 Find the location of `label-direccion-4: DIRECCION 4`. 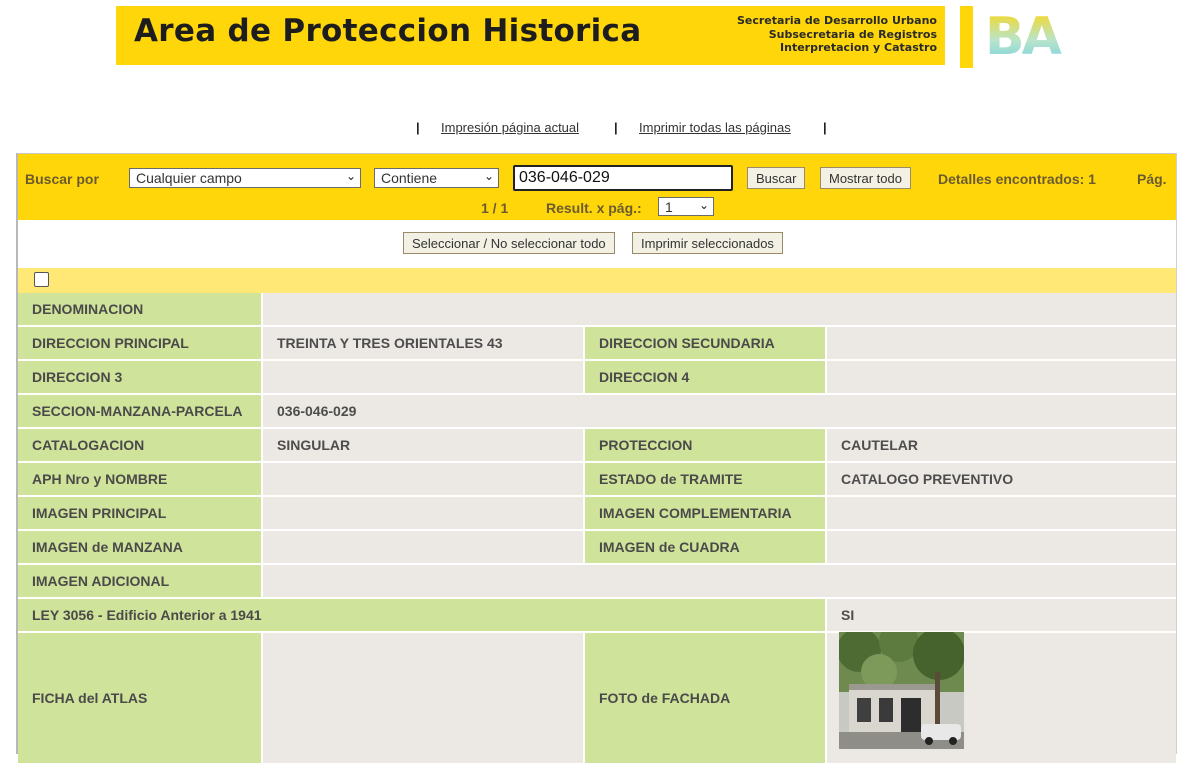

label-direccion-4: DIRECCION 4 is located at coordinates (705, 377).